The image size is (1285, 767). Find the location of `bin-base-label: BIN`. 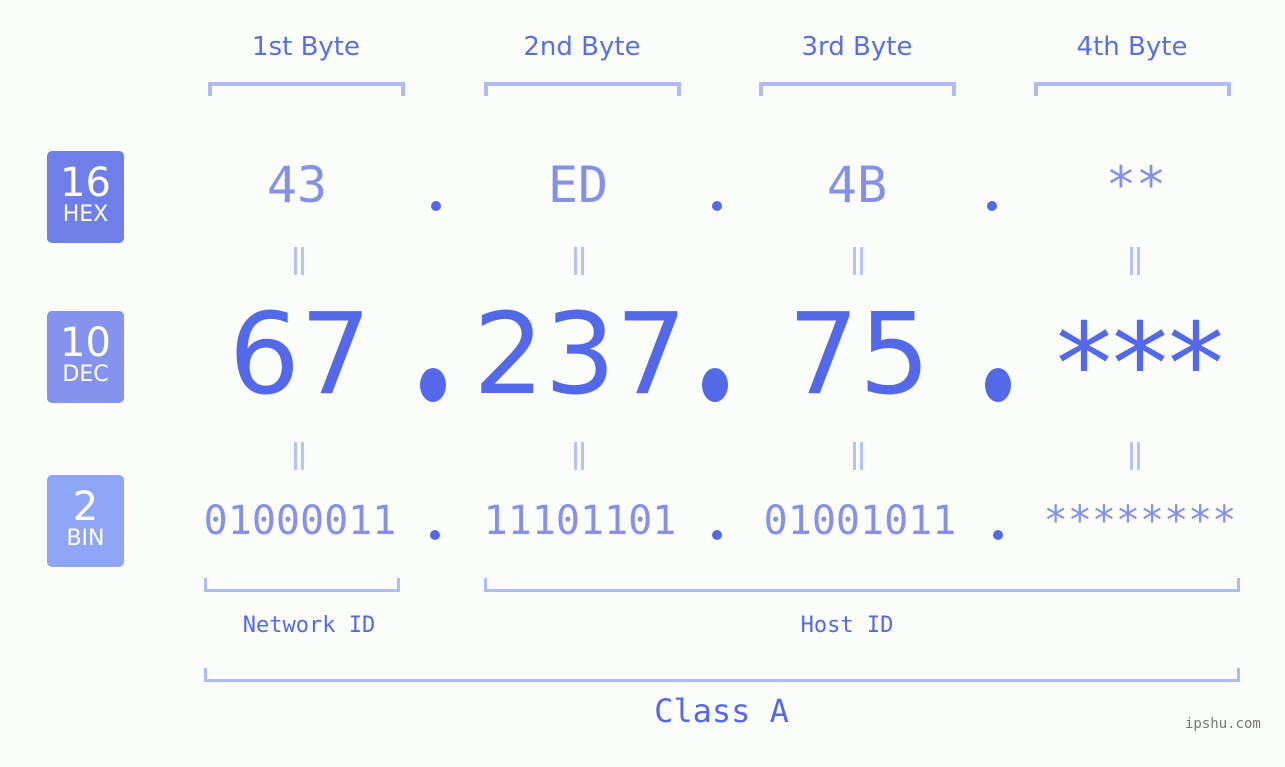

bin-base-label: BIN is located at coordinates (85, 538).